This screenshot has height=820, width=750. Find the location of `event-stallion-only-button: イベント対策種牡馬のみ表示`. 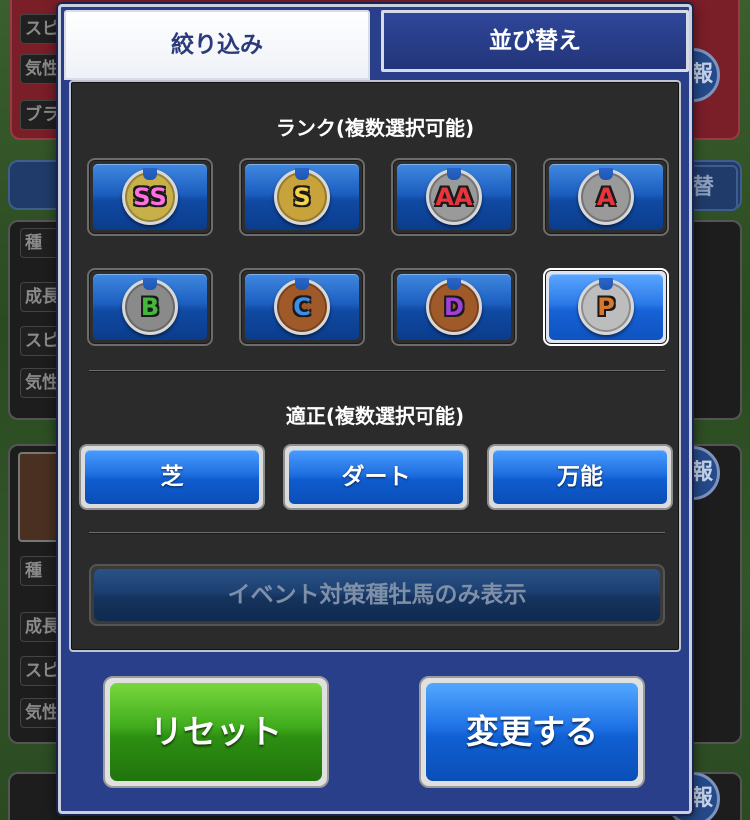

event-stallion-only-button: イベント対策種牡馬のみ表示 is located at coordinates (377, 595).